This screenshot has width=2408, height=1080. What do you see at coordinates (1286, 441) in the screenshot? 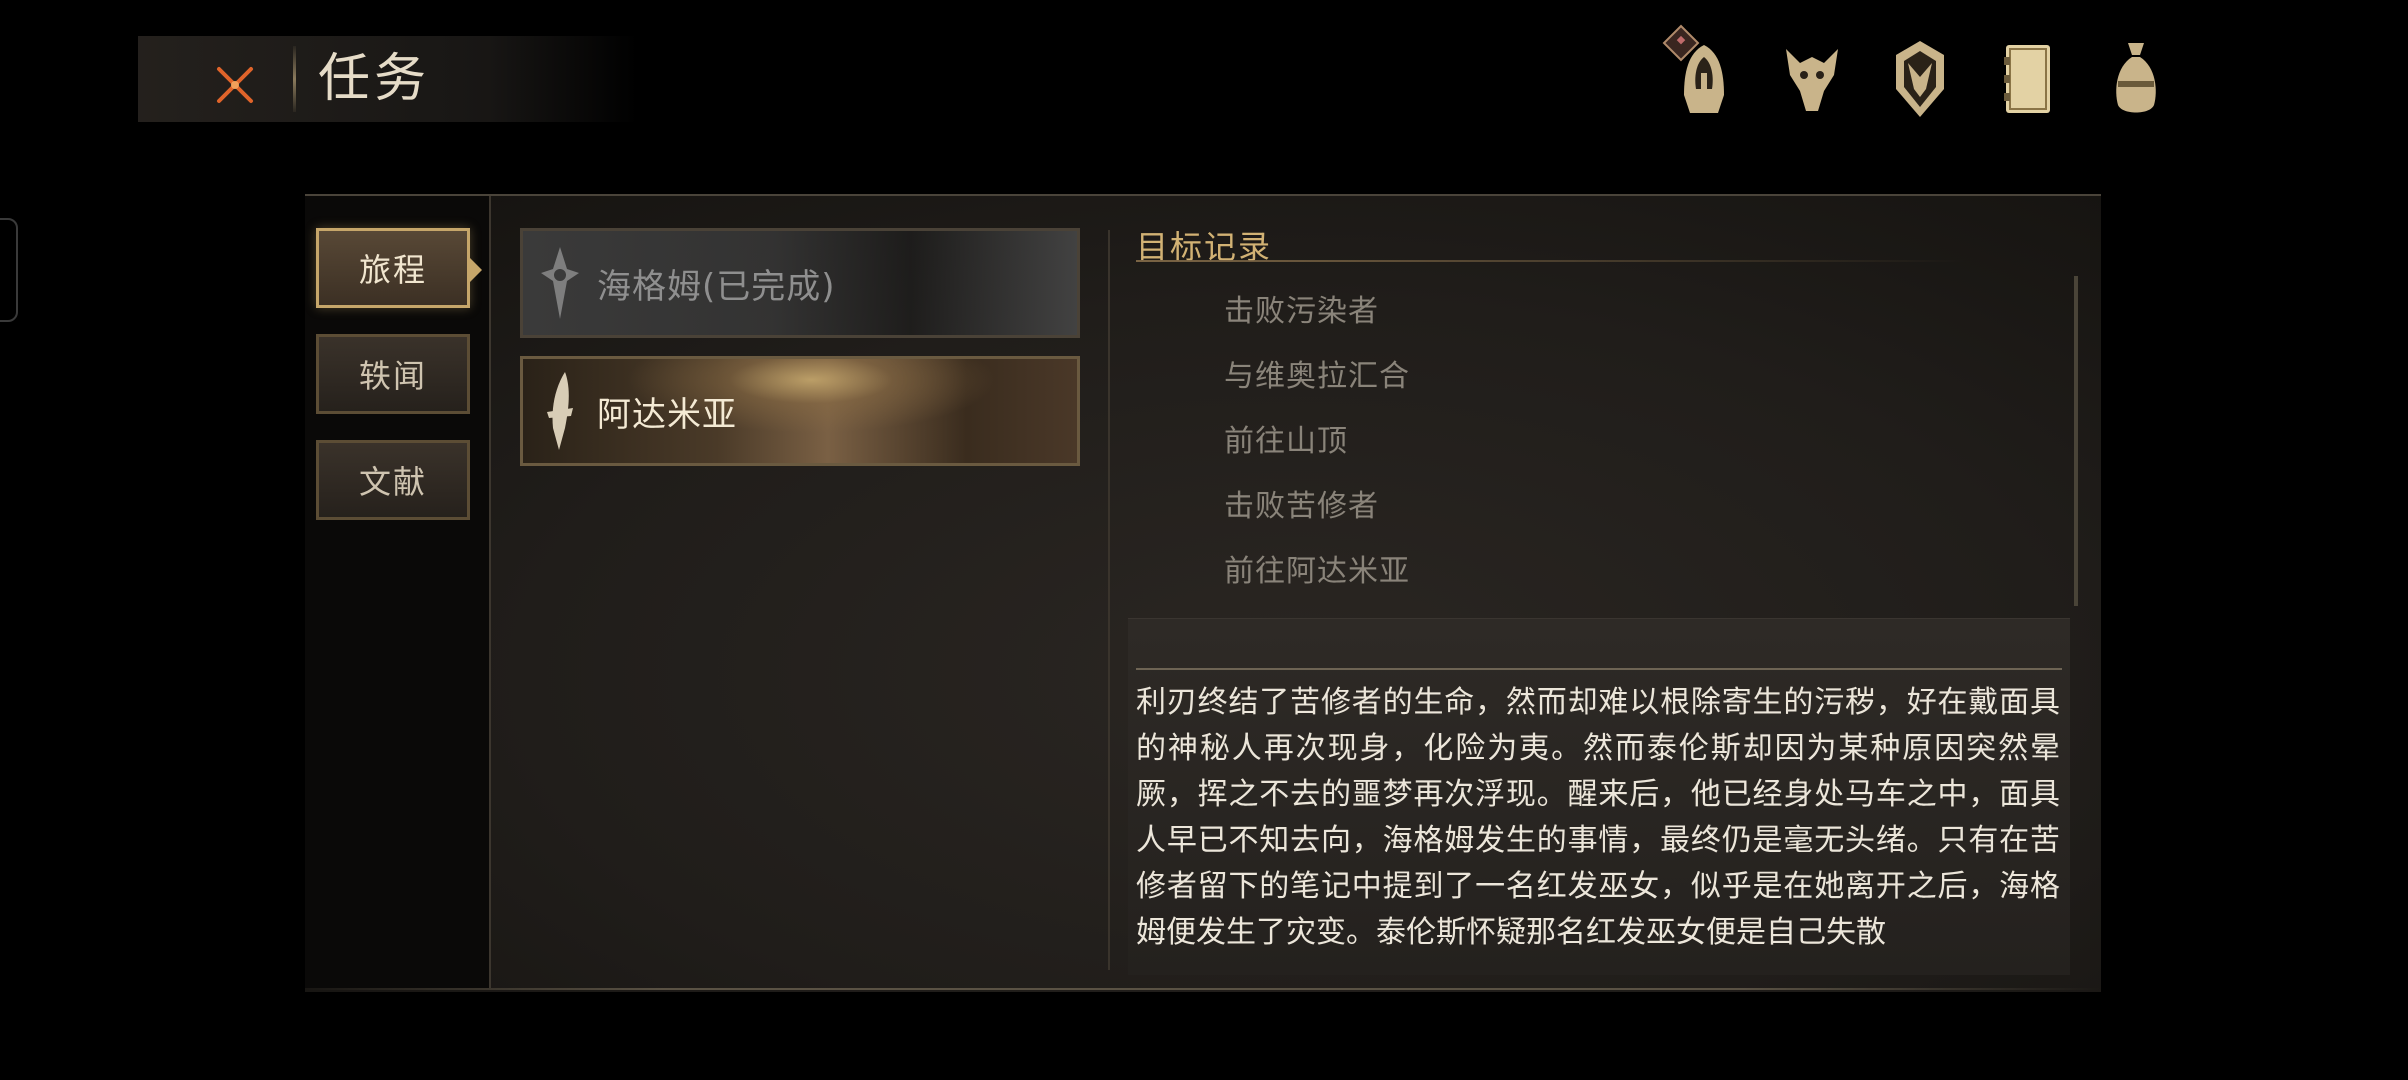
I see `objective-item: 前往山顶` at bounding box center [1286, 441].